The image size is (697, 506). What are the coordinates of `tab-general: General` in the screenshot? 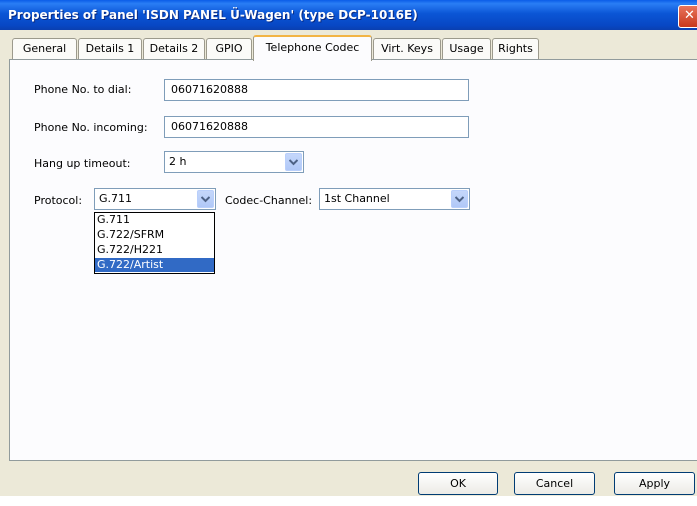 It's located at (44, 48).